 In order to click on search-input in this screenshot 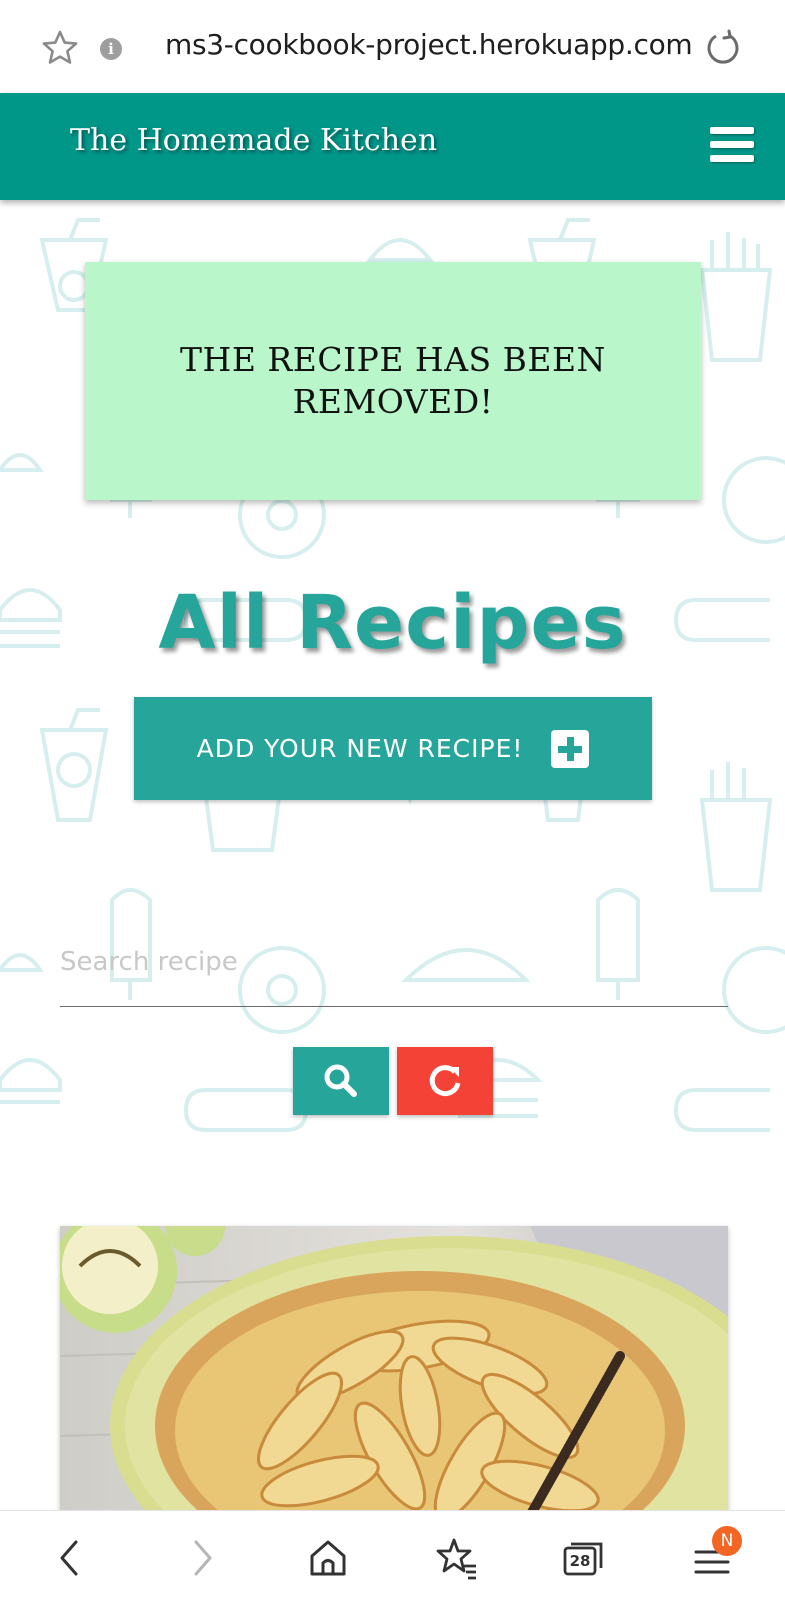, I will do `click(394, 962)`.